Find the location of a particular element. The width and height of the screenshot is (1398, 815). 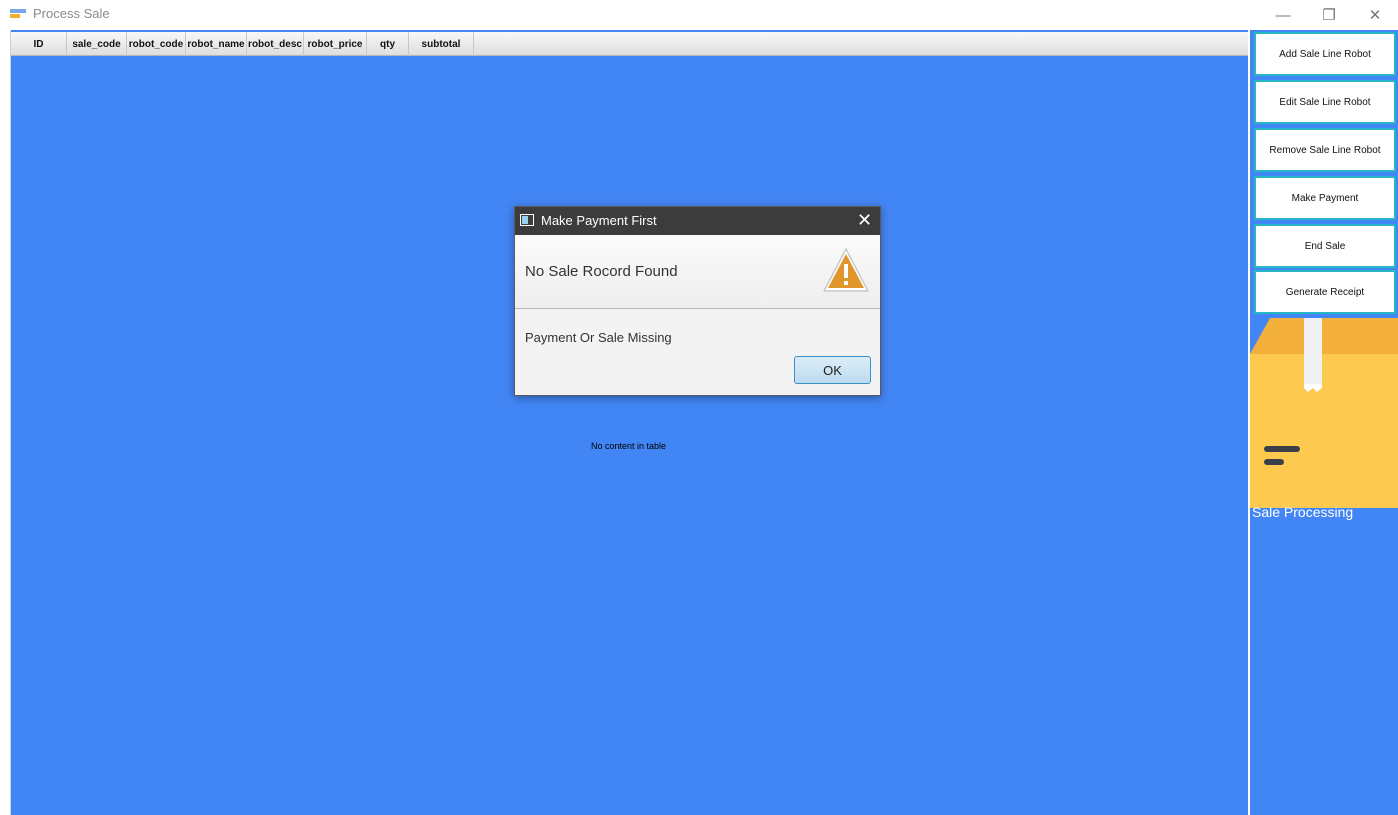

dialog-header-text: No Sale Rocord Found is located at coordinates (601, 271).